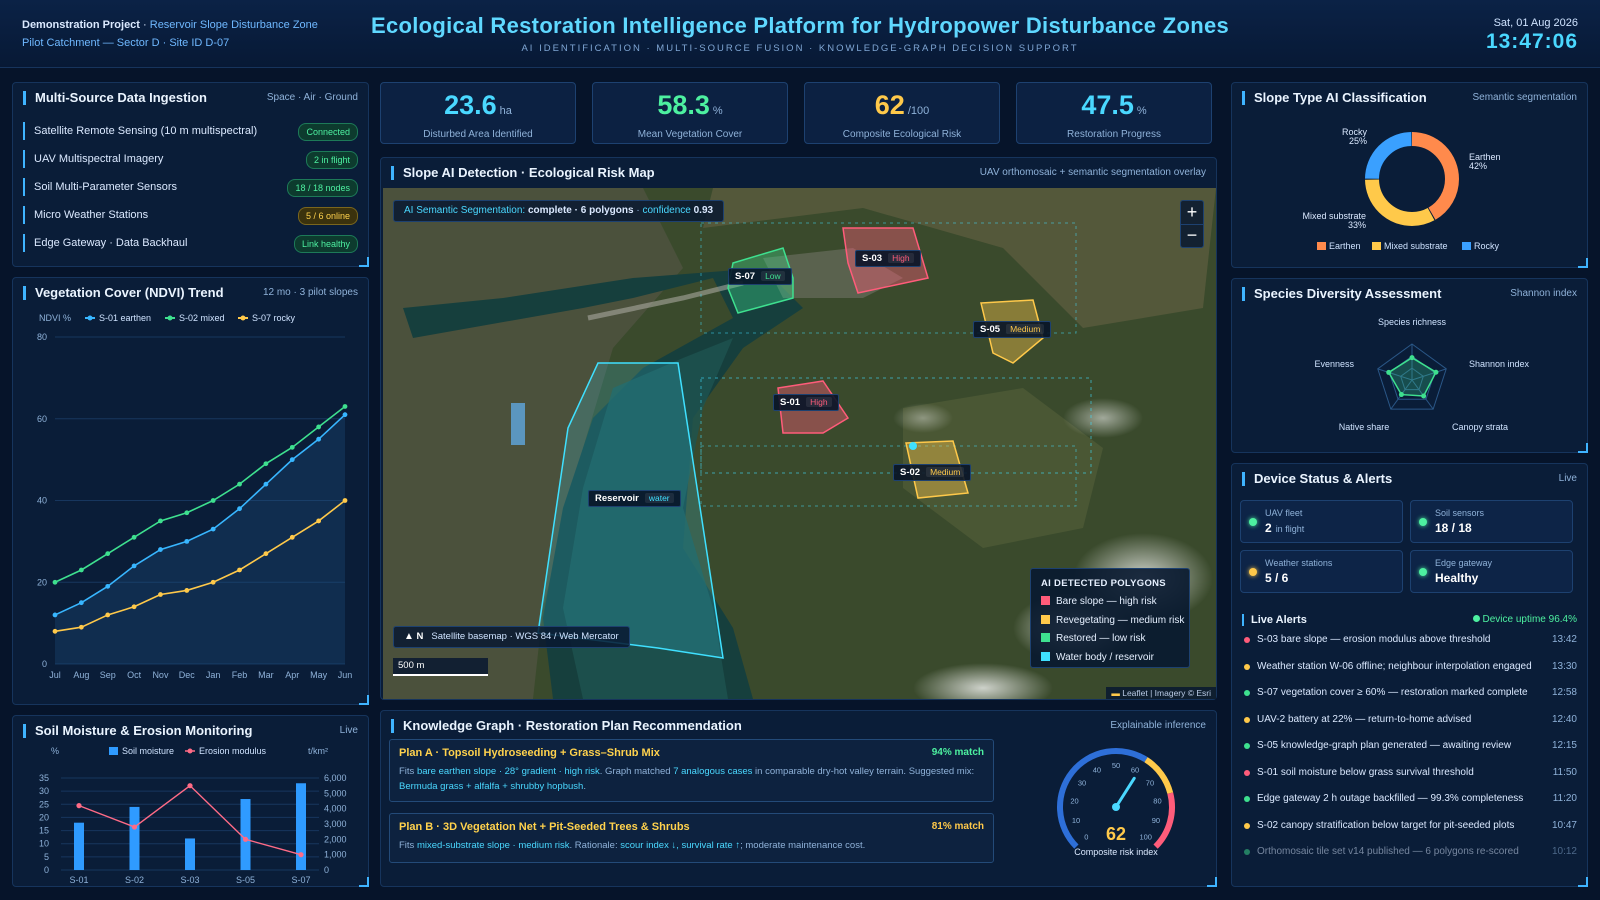  I want to click on scale-label: 500 m, so click(411, 665).